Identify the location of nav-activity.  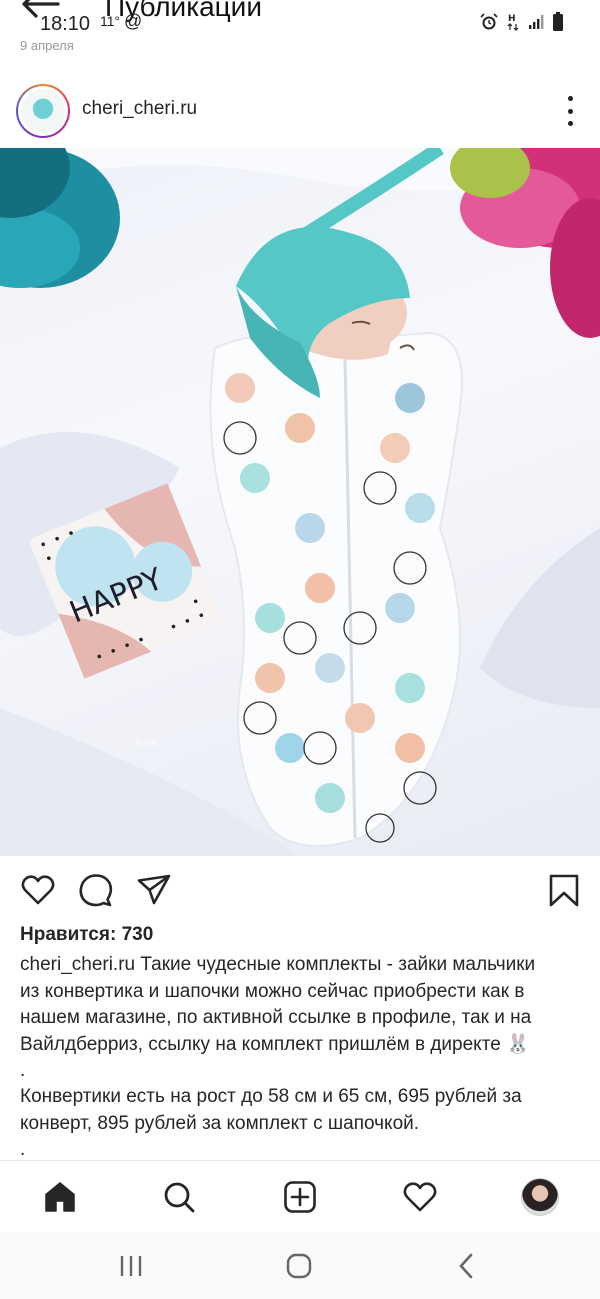
(420, 1197).